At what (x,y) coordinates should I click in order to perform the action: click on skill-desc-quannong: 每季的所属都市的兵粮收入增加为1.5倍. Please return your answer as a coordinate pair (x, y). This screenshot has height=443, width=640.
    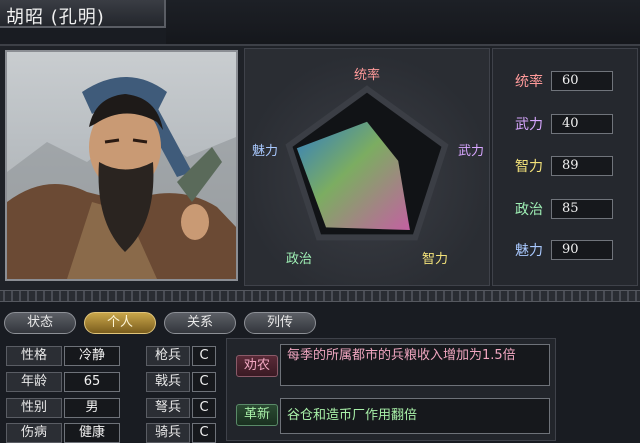
    Looking at the image, I should click on (415, 365).